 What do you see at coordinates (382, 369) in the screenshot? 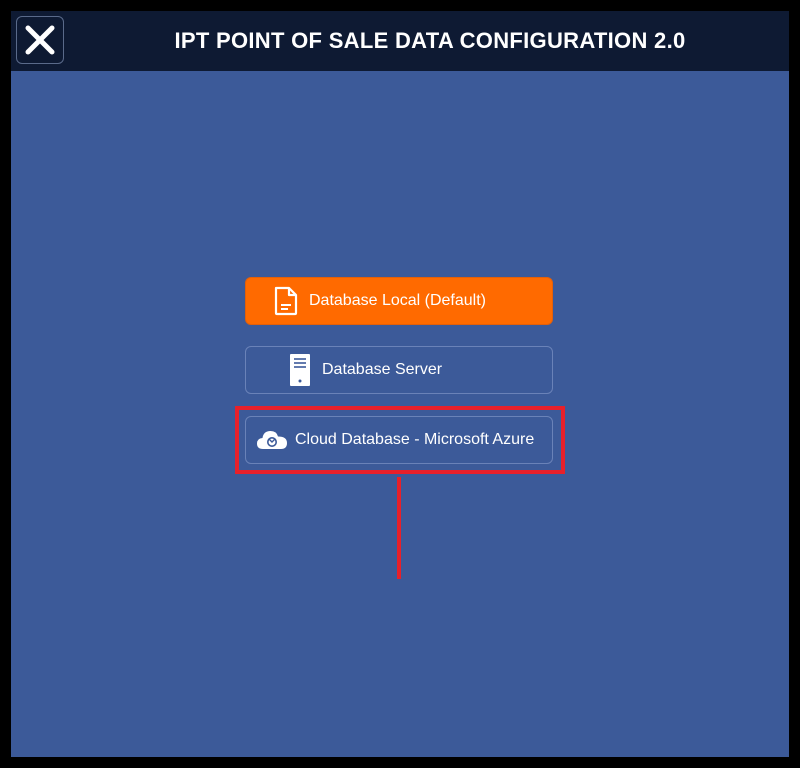
I see `database-server-label: Database Server` at bounding box center [382, 369].